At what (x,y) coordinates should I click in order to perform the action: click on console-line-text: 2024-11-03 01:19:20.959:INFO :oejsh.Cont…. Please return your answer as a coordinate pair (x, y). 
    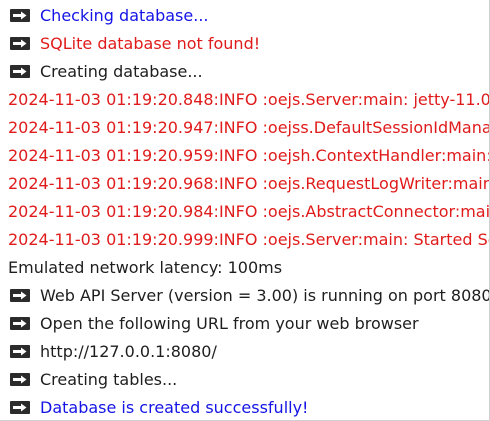
    Looking at the image, I should click on (248, 155).